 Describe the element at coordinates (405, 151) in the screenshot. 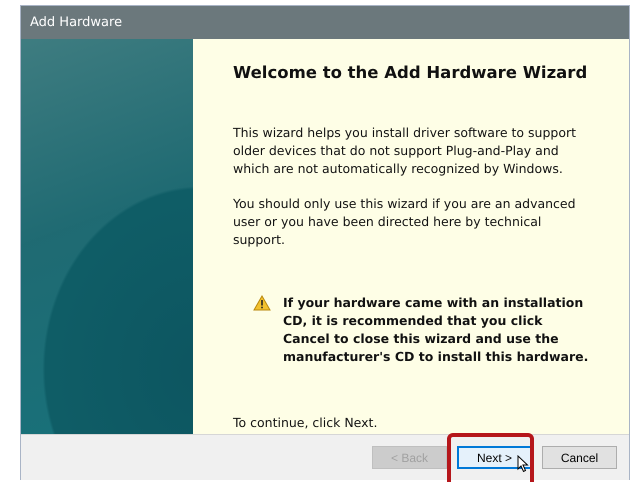

I see `intro-paragraph: This wizard helps you install driver software to support older devices that do not support Plug-and-Play and which are not automatically recognized by Windows.` at that location.